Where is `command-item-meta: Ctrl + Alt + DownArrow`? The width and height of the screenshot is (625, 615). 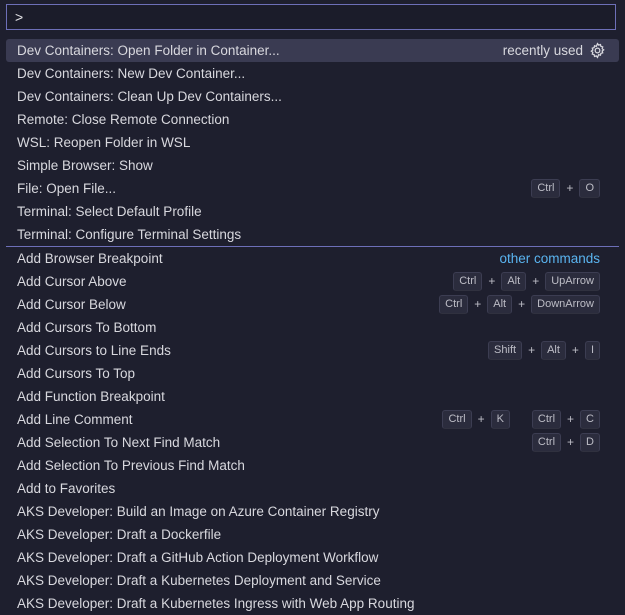
command-item-meta: Ctrl + Alt + DownArrow is located at coordinates (519, 304).